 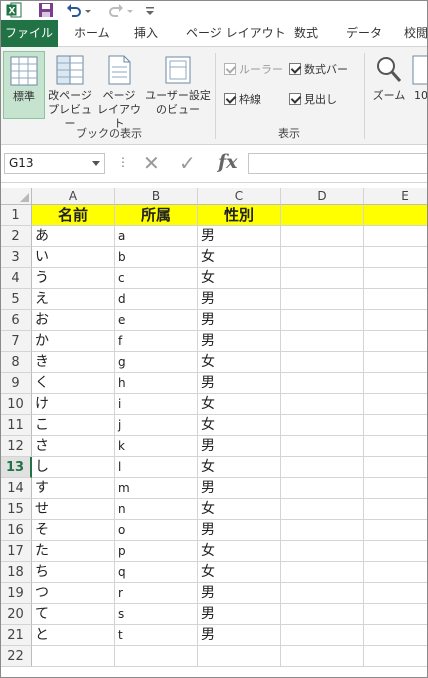 I want to click on cell: さ, so click(x=73, y=446).